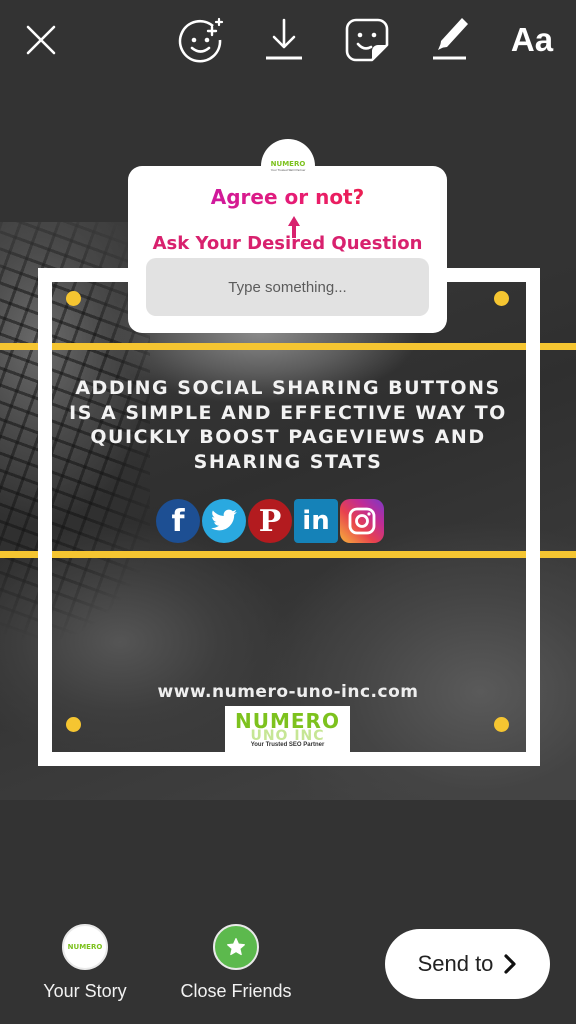 This screenshot has width=576, height=1024. I want to click on draw-button, so click(450, 40).